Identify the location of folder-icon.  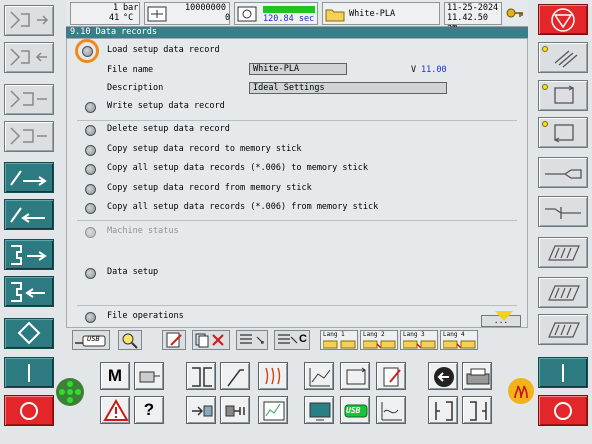
(335, 15).